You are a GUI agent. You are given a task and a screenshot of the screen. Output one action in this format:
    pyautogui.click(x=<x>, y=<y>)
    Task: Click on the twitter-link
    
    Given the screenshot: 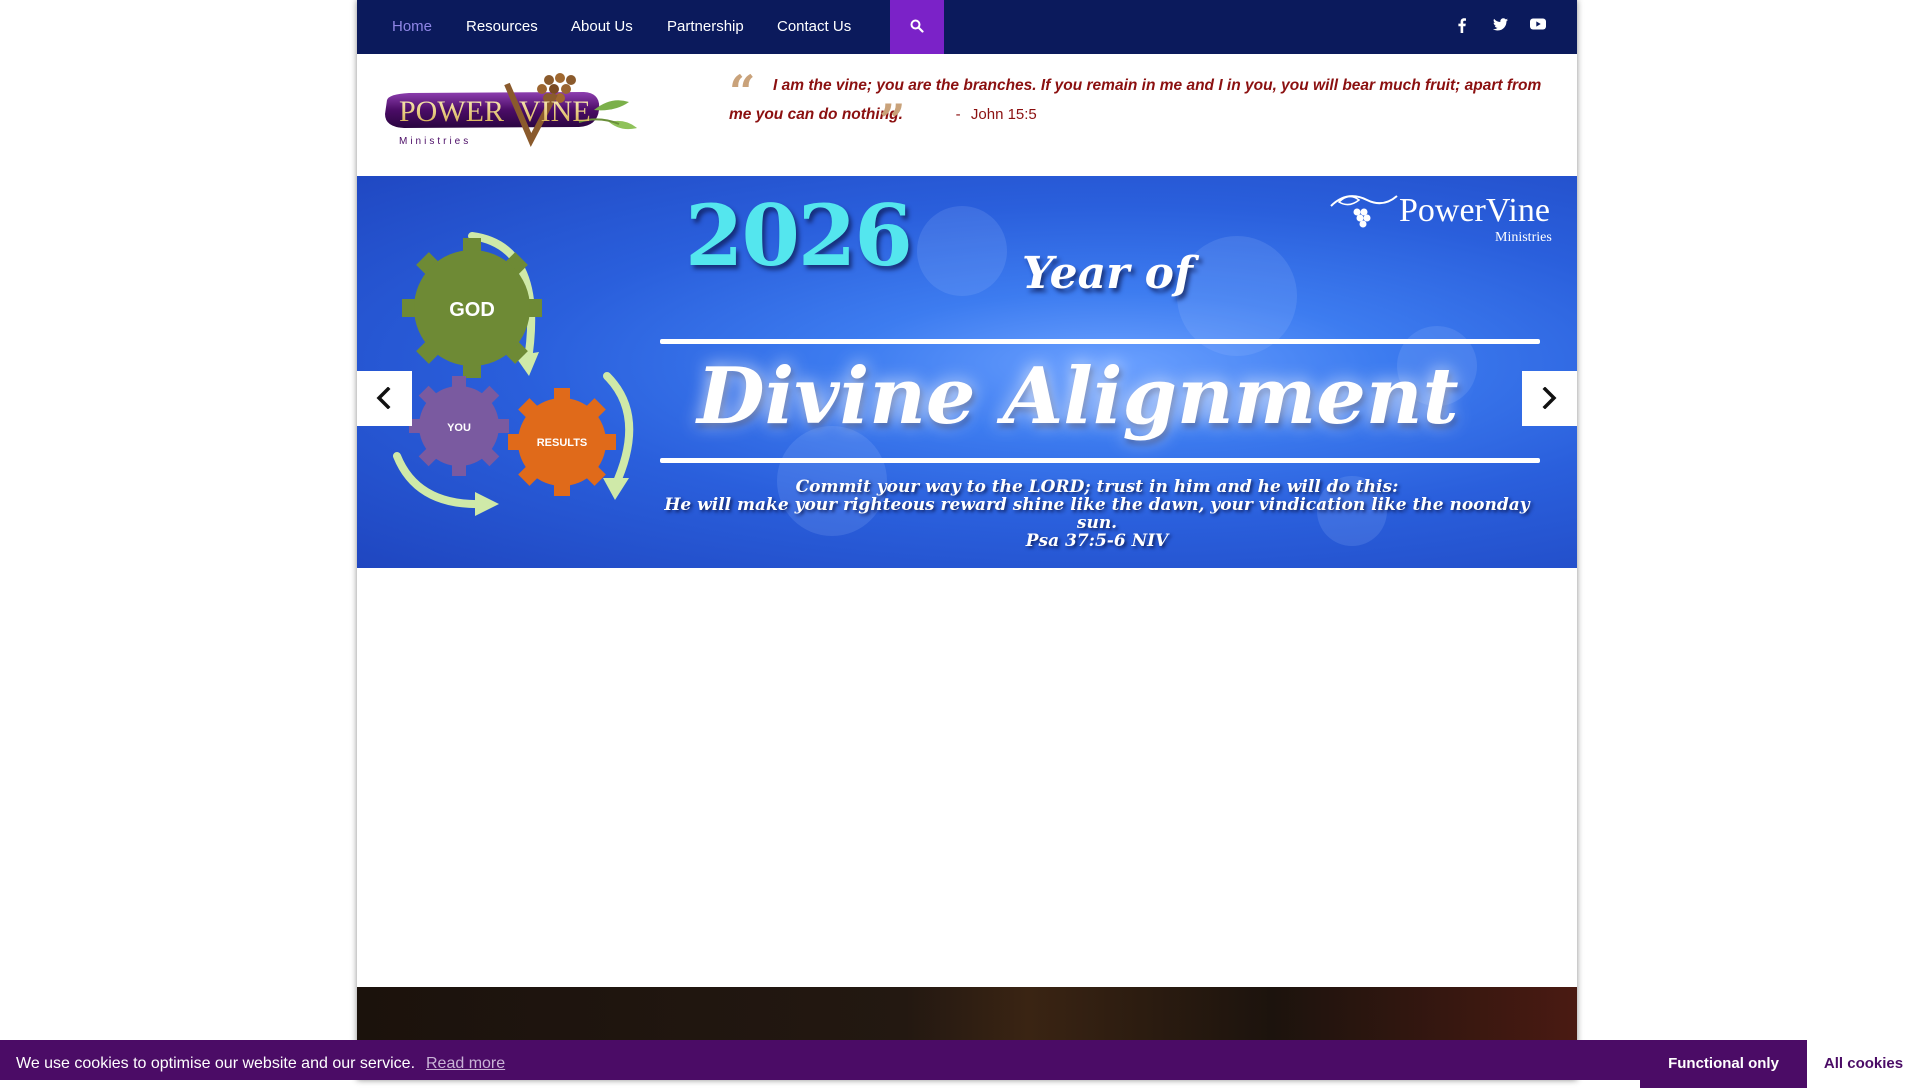 What is the action you would take?
    pyautogui.click(x=1500, y=27)
    